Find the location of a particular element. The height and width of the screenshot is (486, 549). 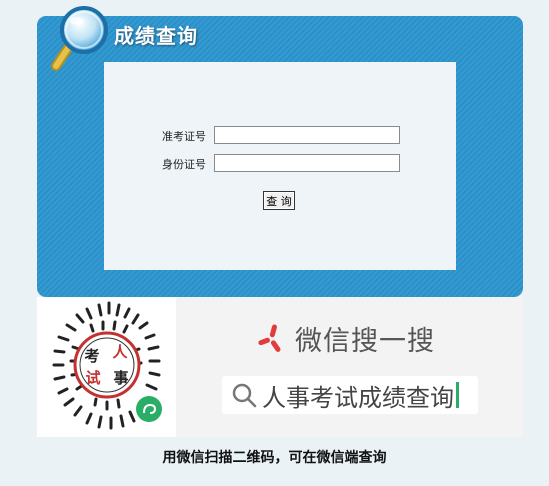

text-cursor is located at coordinates (457, 395).